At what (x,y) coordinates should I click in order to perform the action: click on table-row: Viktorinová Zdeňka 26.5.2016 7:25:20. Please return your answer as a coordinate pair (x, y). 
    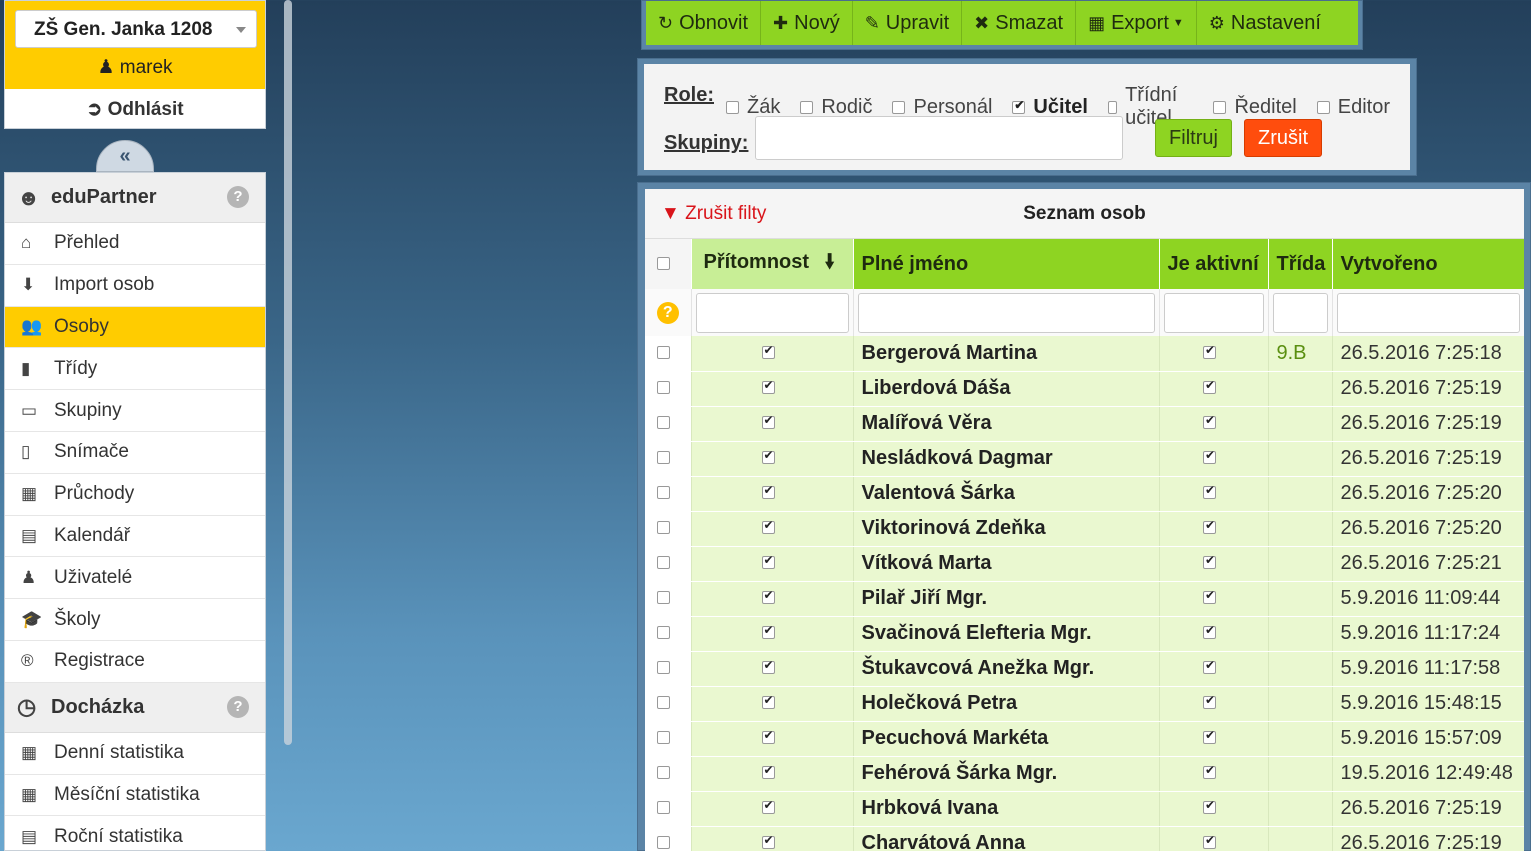
    Looking at the image, I should click on (1084, 529).